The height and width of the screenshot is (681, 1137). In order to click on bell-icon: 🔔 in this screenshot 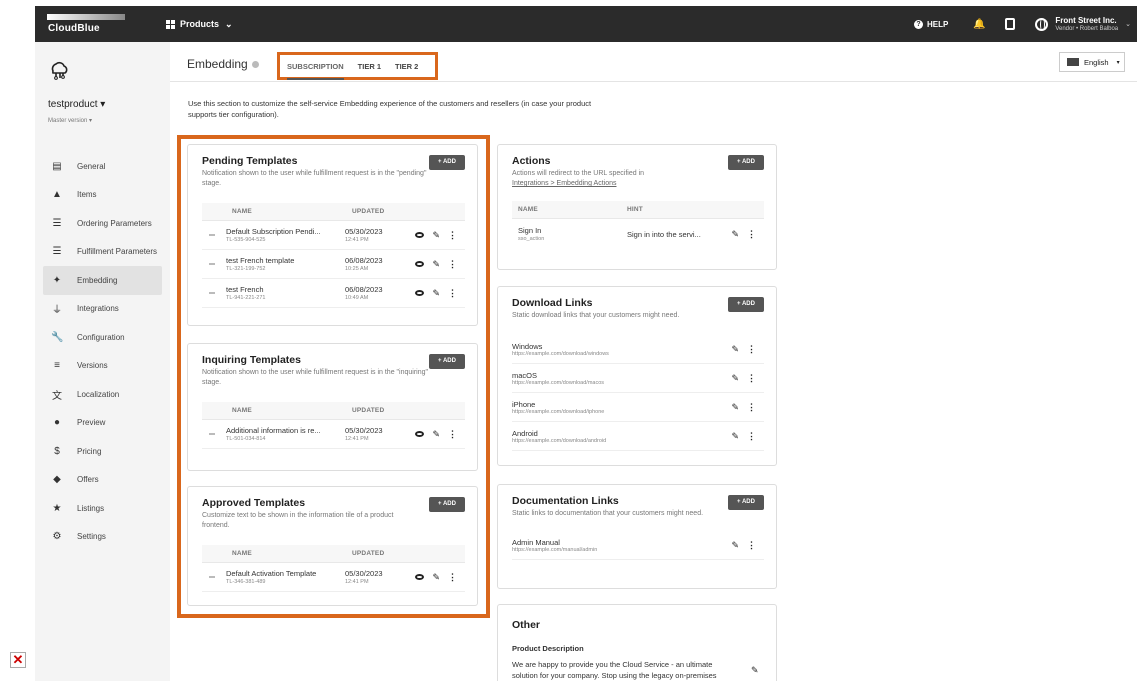, I will do `click(979, 24)`.